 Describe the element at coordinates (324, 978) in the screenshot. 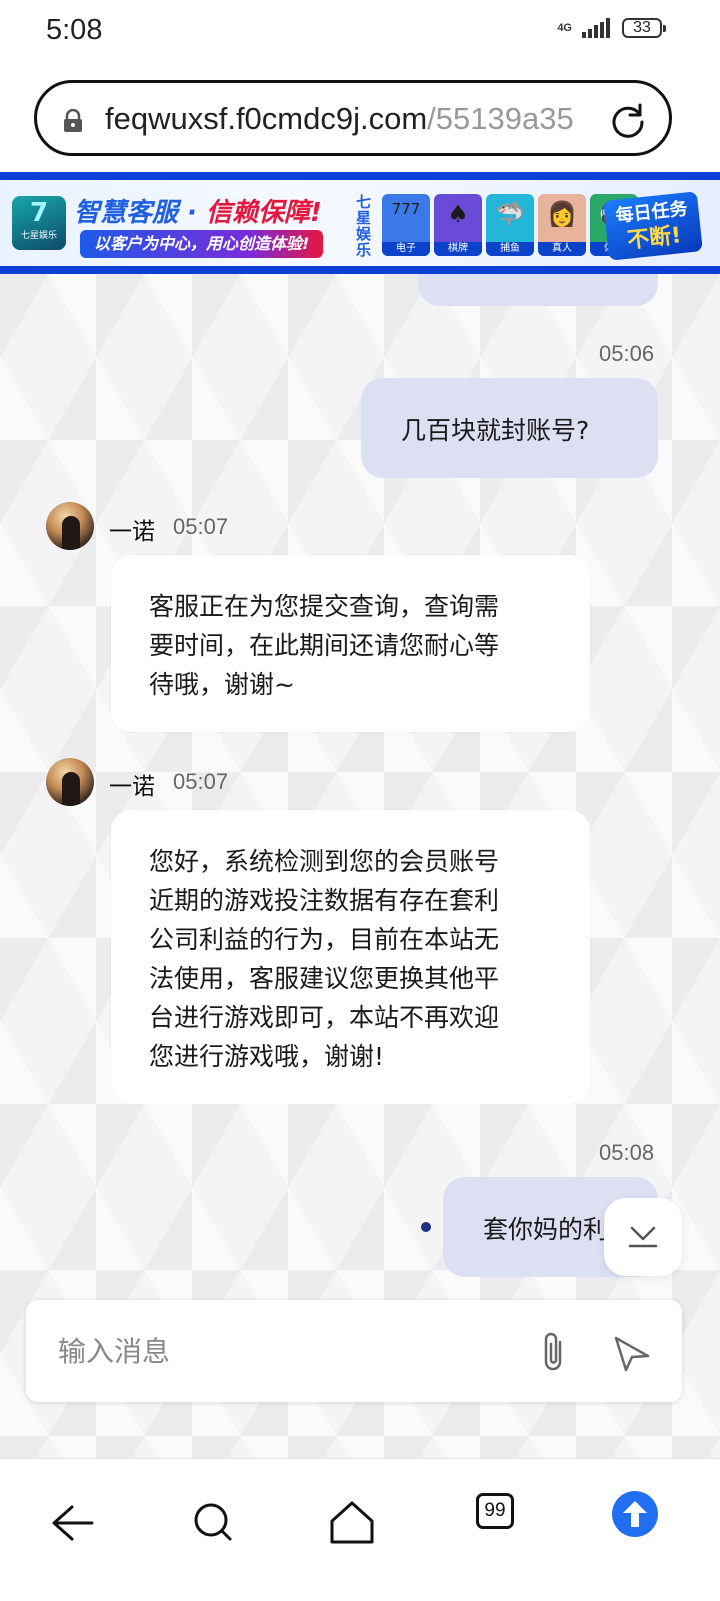

I see `message-line: 法使用，客服建议您更换其他平` at that location.